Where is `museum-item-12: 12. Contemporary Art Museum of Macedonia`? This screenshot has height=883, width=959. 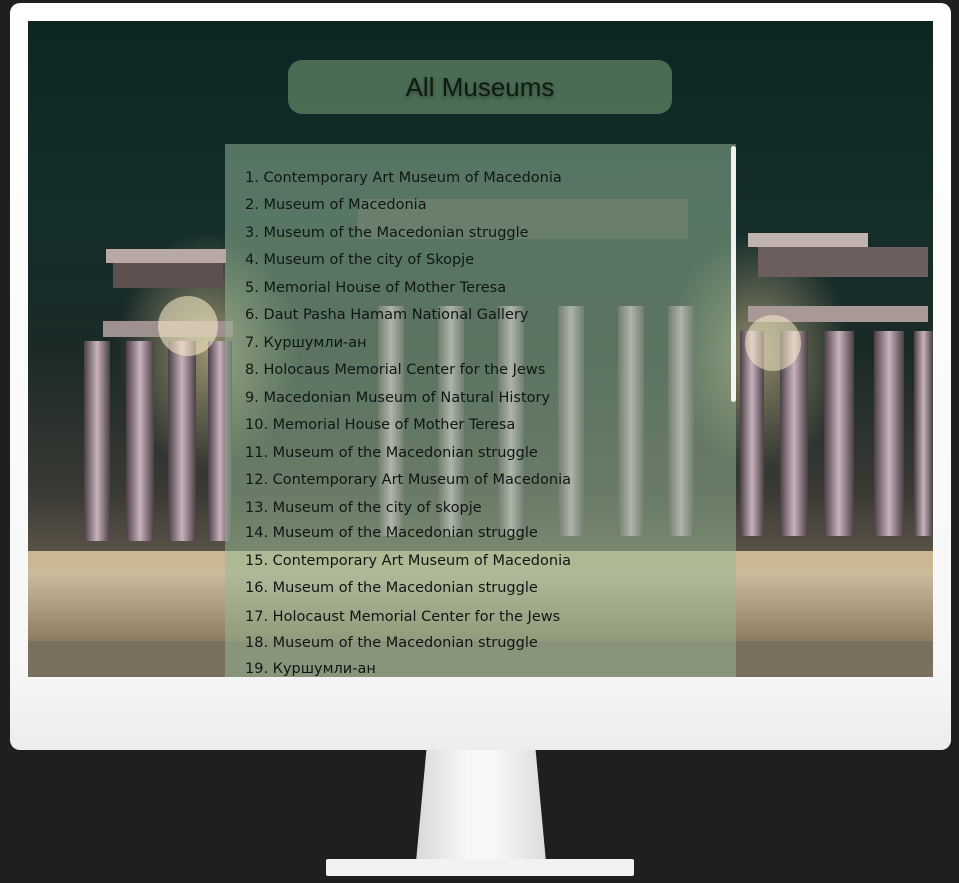
museum-item-12: 12. Contemporary Art Museum of Macedonia is located at coordinates (408, 480).